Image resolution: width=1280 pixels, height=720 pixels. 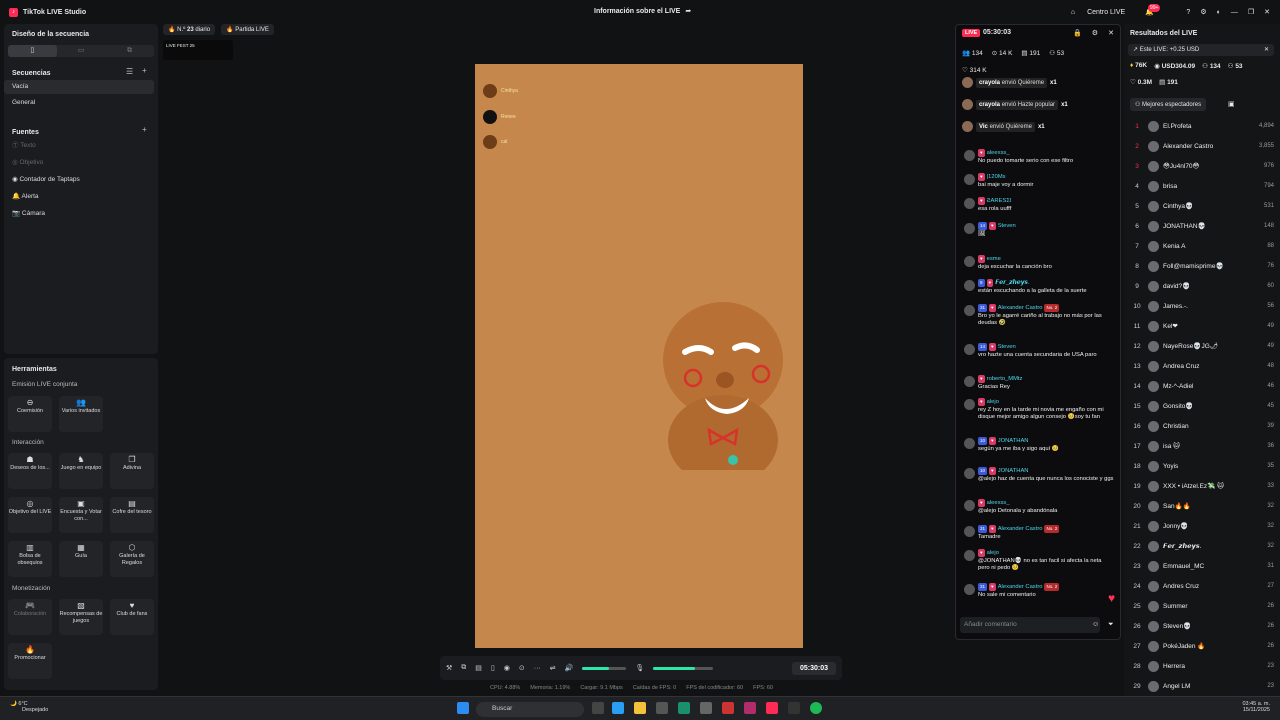 What do you see at coordinates (750, 708) in the screenshot?
I see `figma-icon` at bounding box center [750, 708].